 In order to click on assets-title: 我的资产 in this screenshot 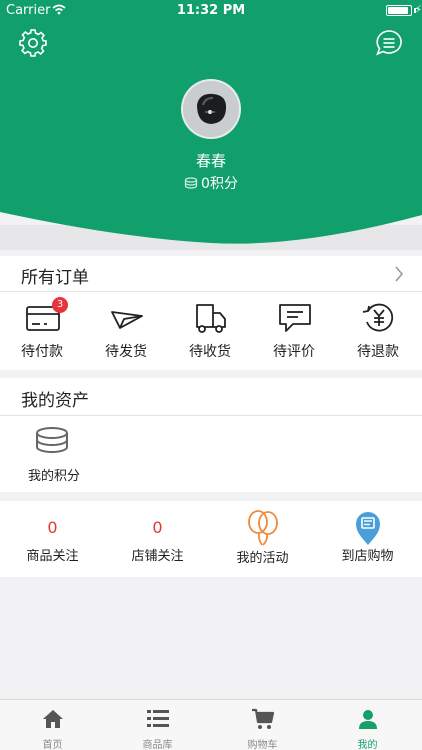, I will do `click(55, 401)`.